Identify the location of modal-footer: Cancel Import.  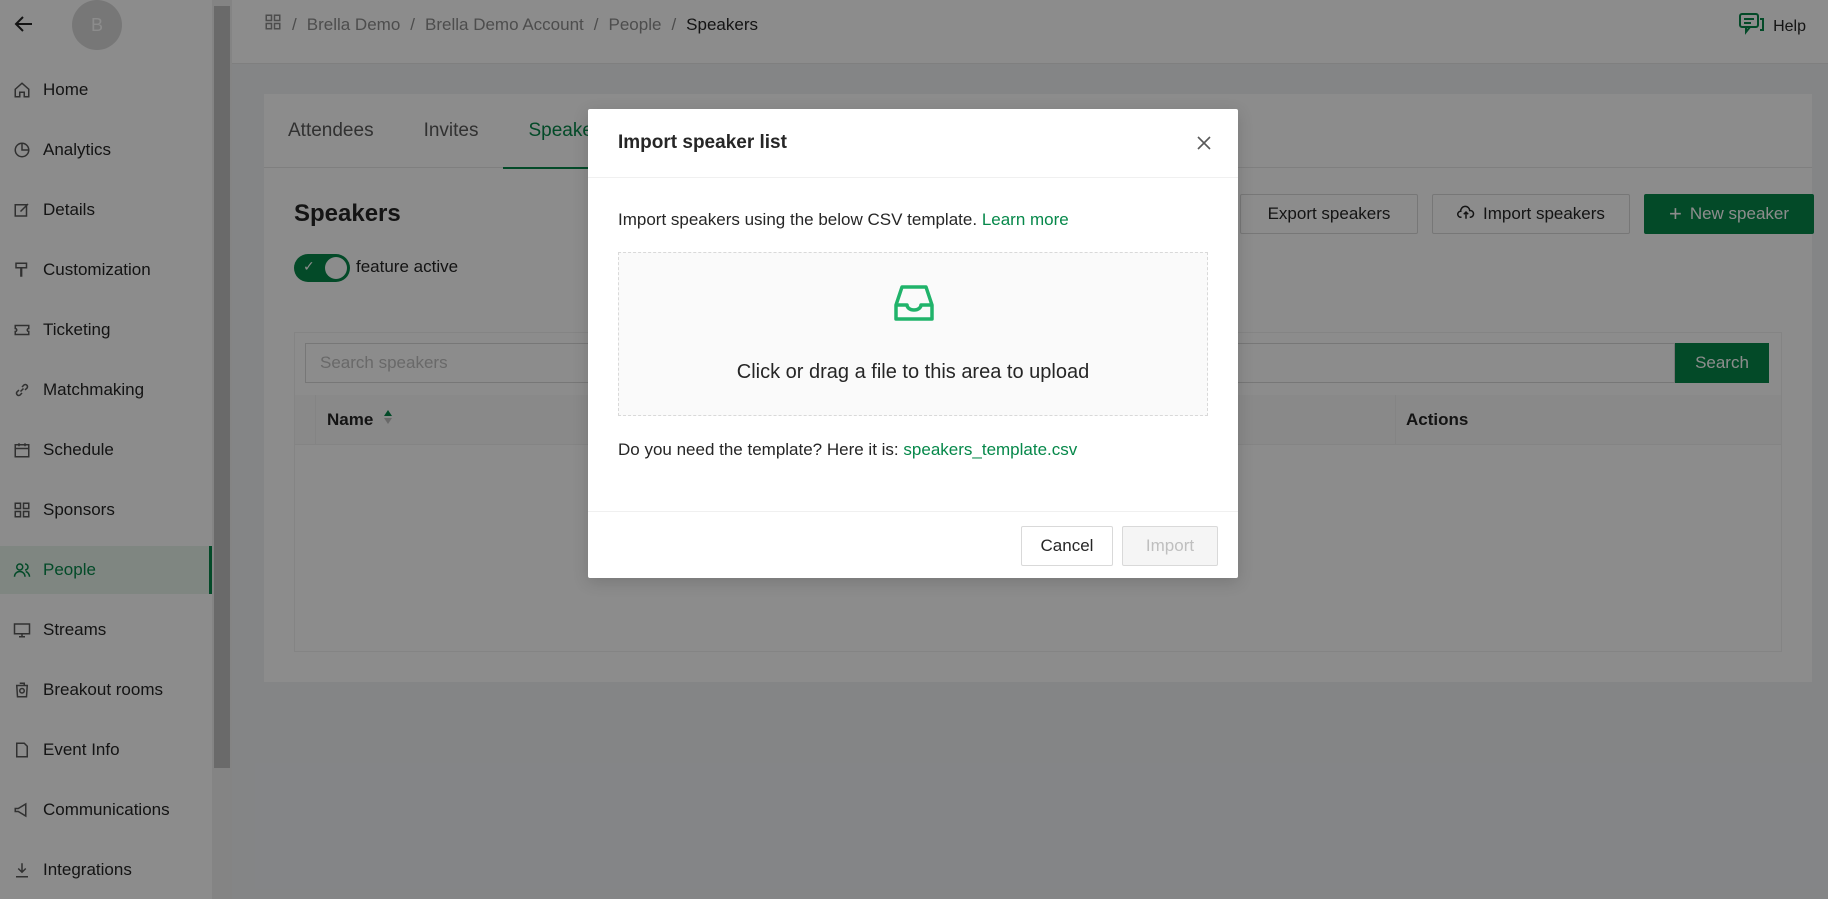
(913, 544).